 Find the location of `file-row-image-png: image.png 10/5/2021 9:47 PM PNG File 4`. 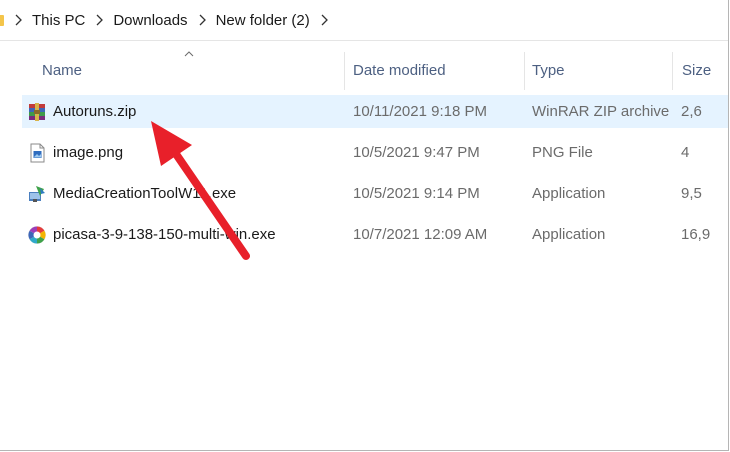

file-row-image-png: image.png 10/5/2021 9:47 PM PNG File 4 is located at coordinates (375, 152).